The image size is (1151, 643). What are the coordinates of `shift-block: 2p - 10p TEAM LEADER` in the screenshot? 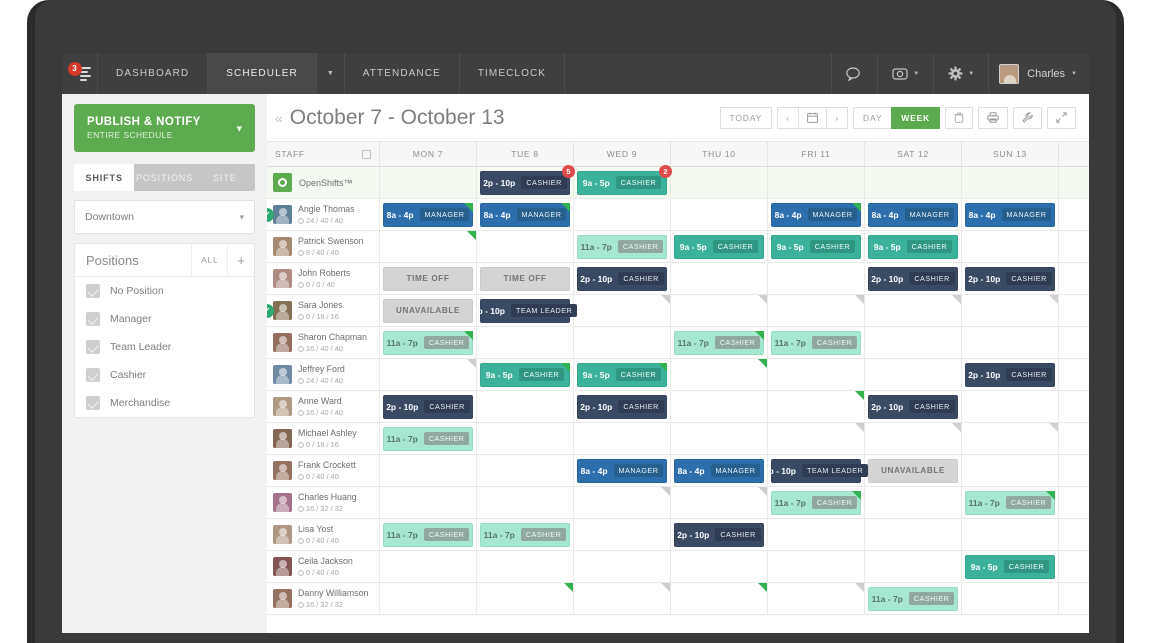 It's located at (816, 470).